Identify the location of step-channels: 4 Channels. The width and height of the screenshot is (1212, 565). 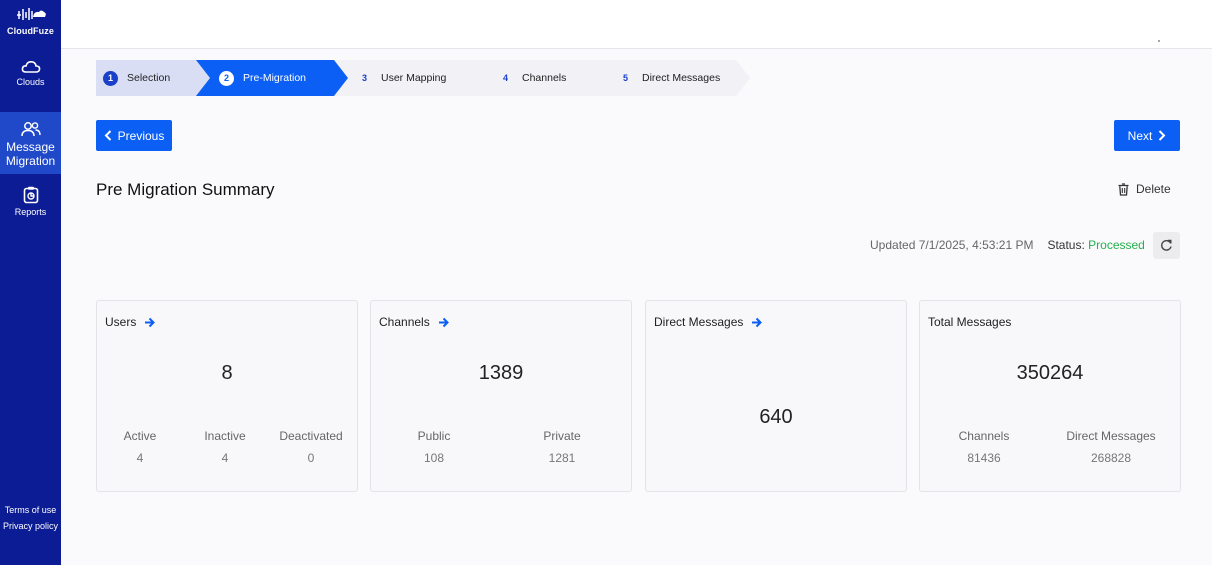
(532, 78).